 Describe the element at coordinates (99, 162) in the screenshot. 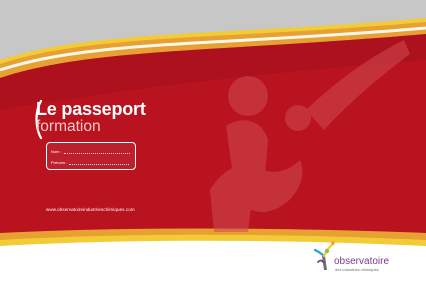

I see `firstname-field` at that location.